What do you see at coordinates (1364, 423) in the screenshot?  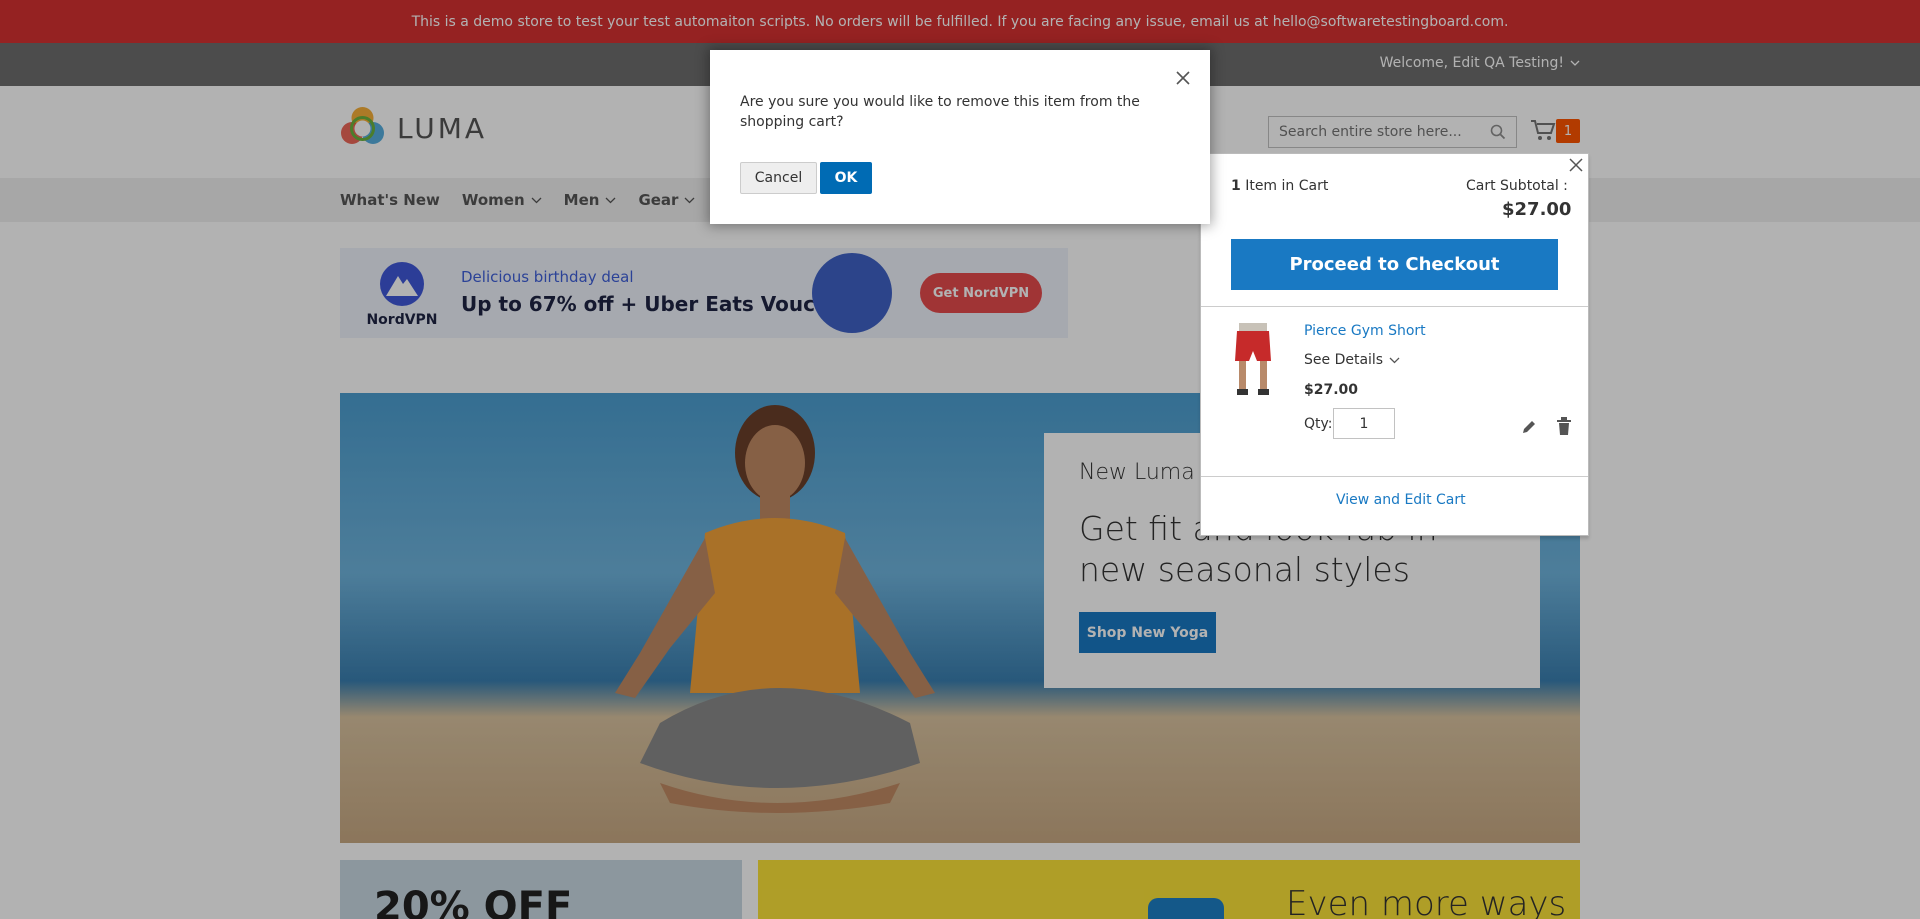 I see `qty-input` at bounding box center [1364, 423].